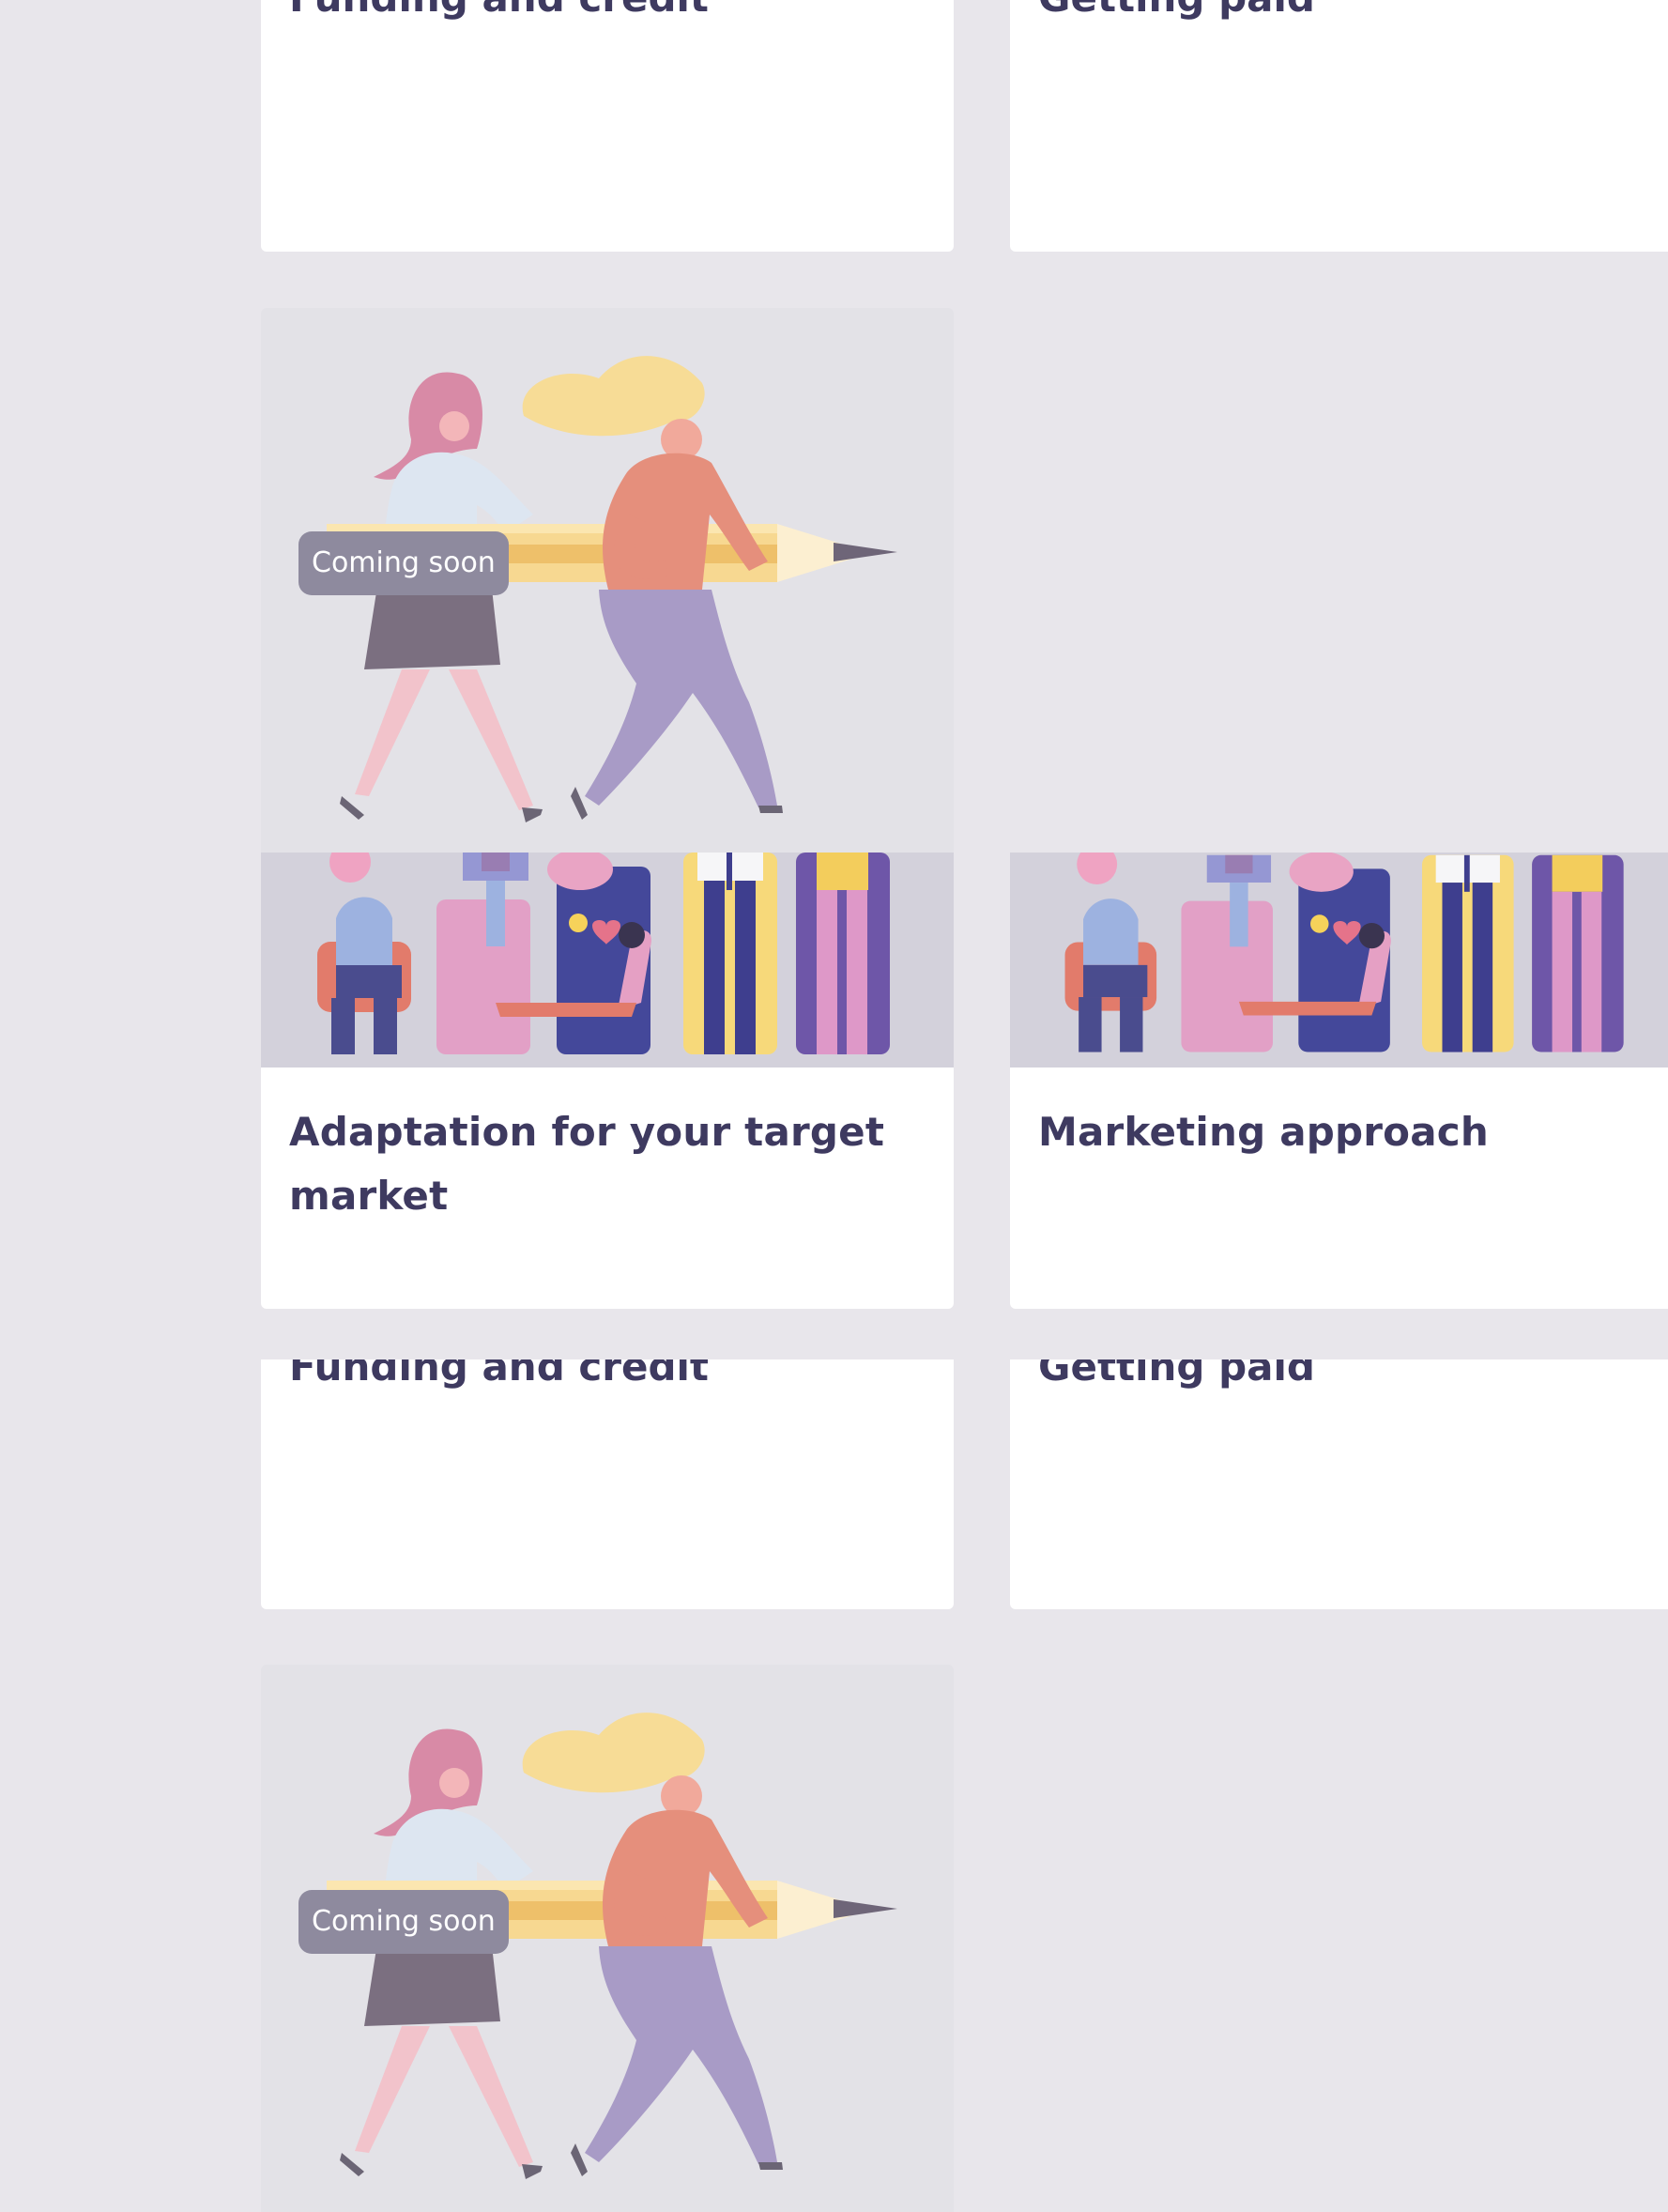 This screenshot has height=2212, width=1668. Describe the element at coordinates (1339, 1081) in the screenshot. I see `course-card-marketing: Marketing approach` at that location.